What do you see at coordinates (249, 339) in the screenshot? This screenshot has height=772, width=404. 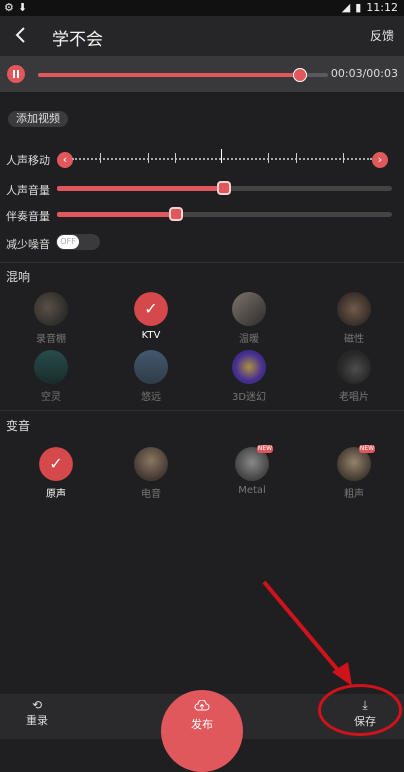 I see `reverb-item-label: 温暖` at bounding box center [249, 339].